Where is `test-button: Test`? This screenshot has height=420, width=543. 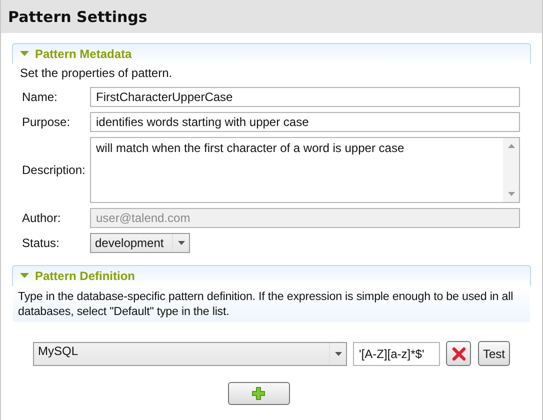 test-button: Test is located at coordinates (494, 353).